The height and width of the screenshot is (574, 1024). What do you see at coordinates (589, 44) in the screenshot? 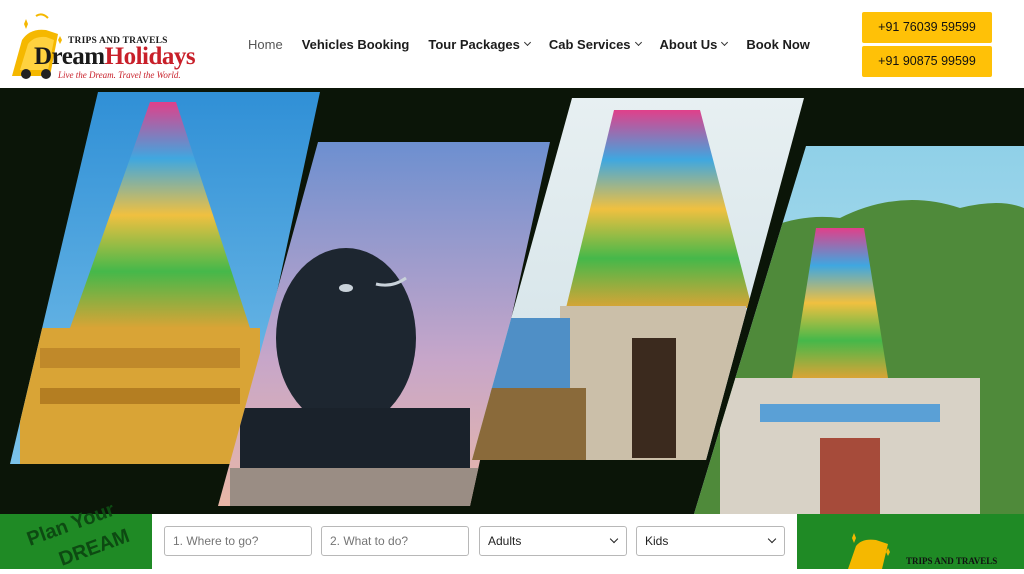
I see `nav-item-label: Cab Services` at bounding box center [589, 44].